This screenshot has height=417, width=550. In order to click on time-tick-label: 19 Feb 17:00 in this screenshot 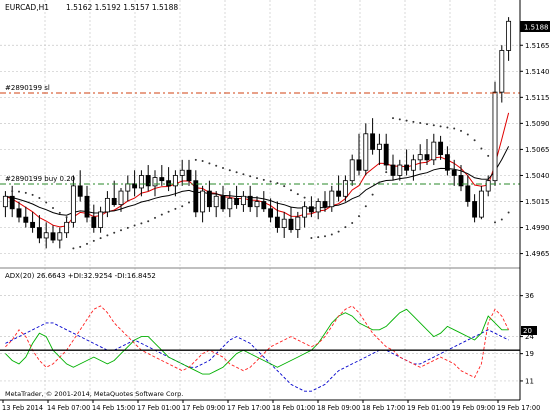, I will do `click(518, 408)`.